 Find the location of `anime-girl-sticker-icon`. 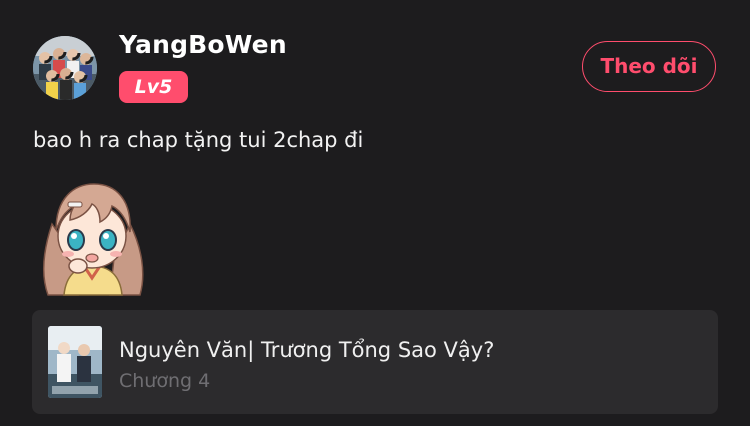

anime-girl-sticker-icon is located at coordinates (92, 237).